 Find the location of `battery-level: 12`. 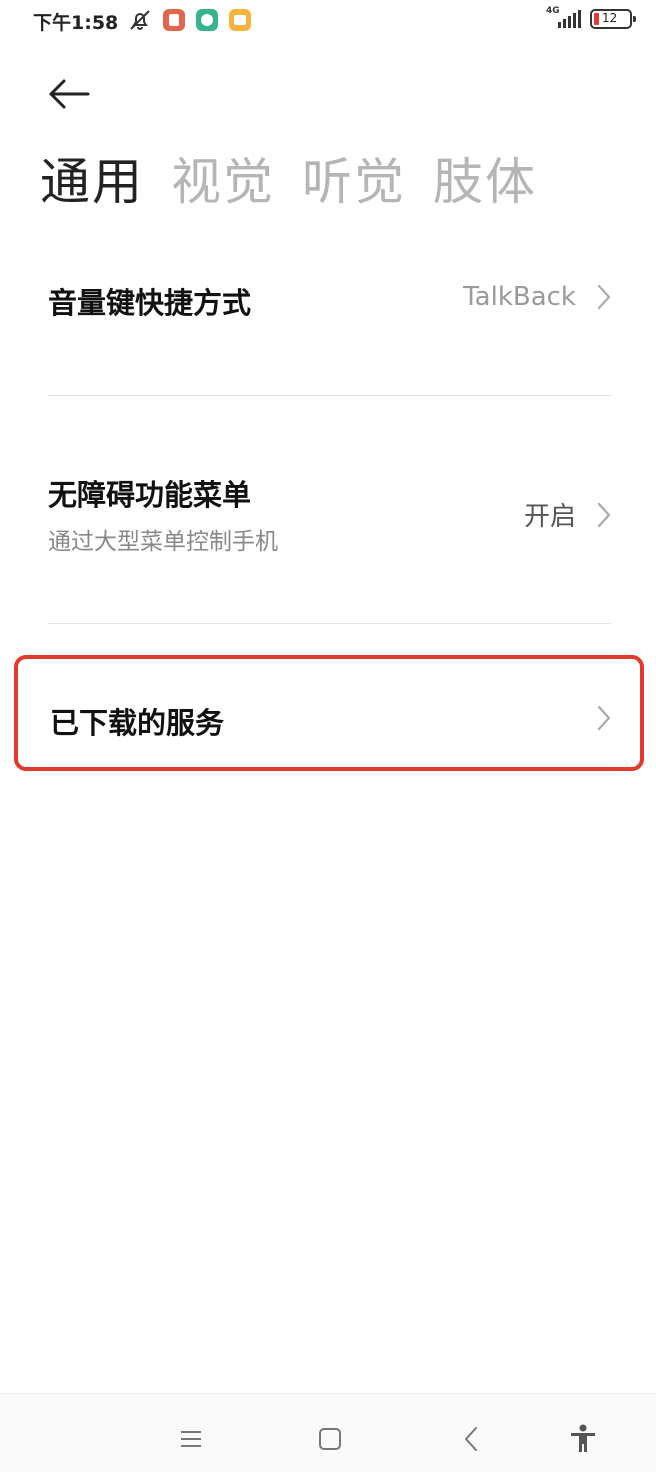

battery-level: 12 is located at coordinates (610, 18).